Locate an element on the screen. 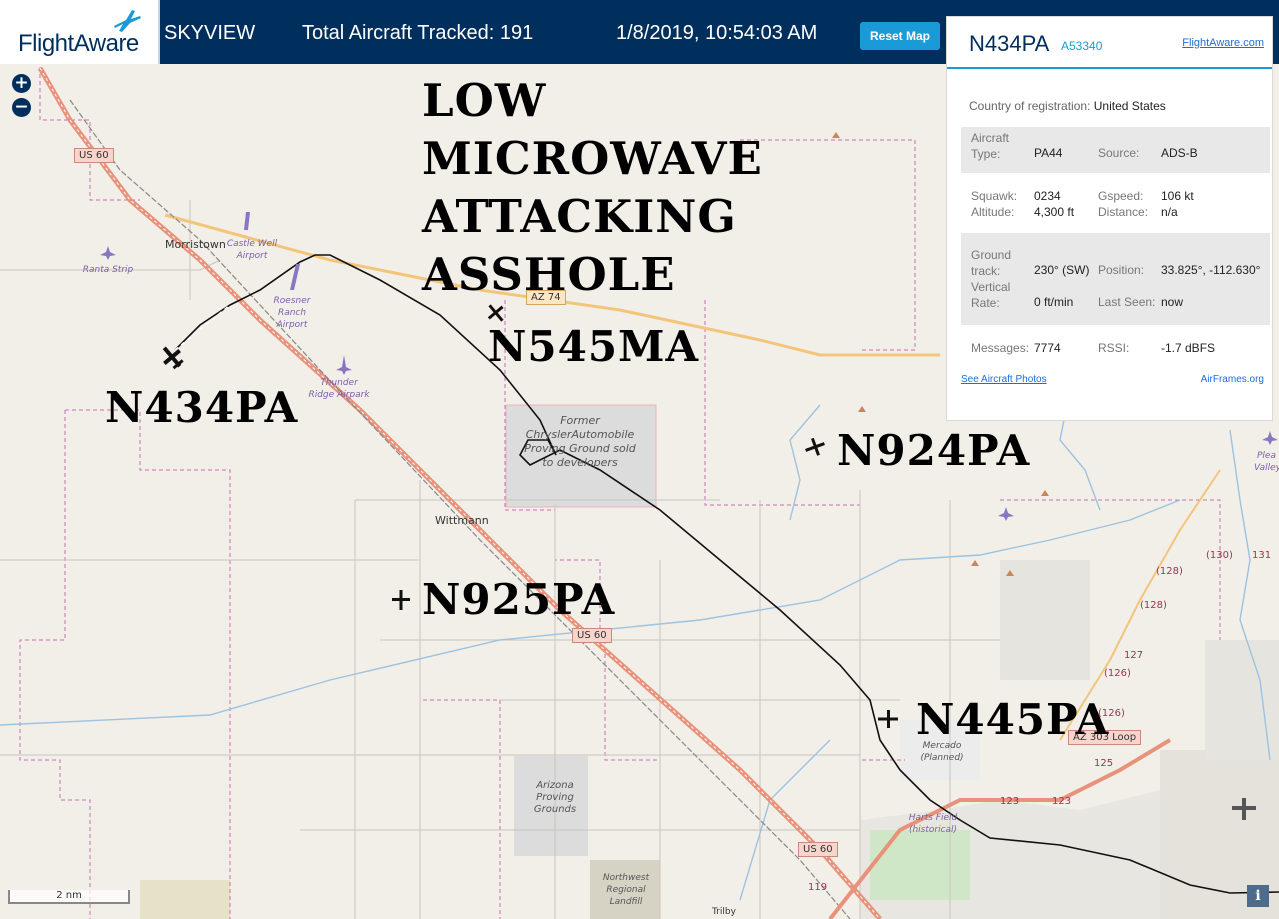  zoom-out-button: − is located at coordinates (21, 107).